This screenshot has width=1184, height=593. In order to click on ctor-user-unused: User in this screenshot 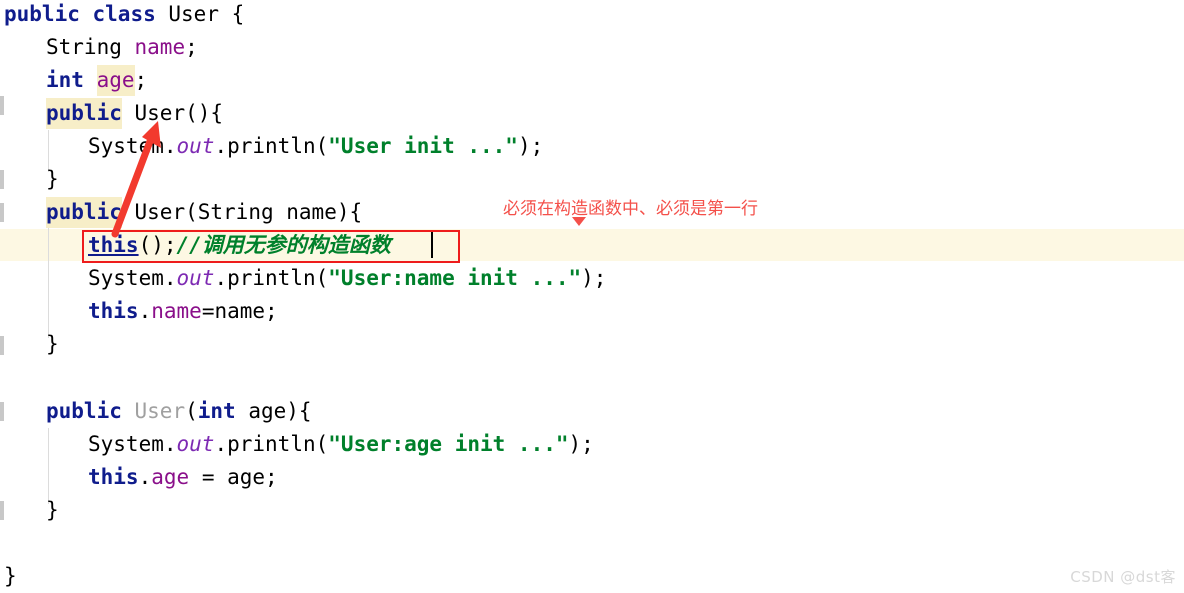, I will do `click(160, 411)`.